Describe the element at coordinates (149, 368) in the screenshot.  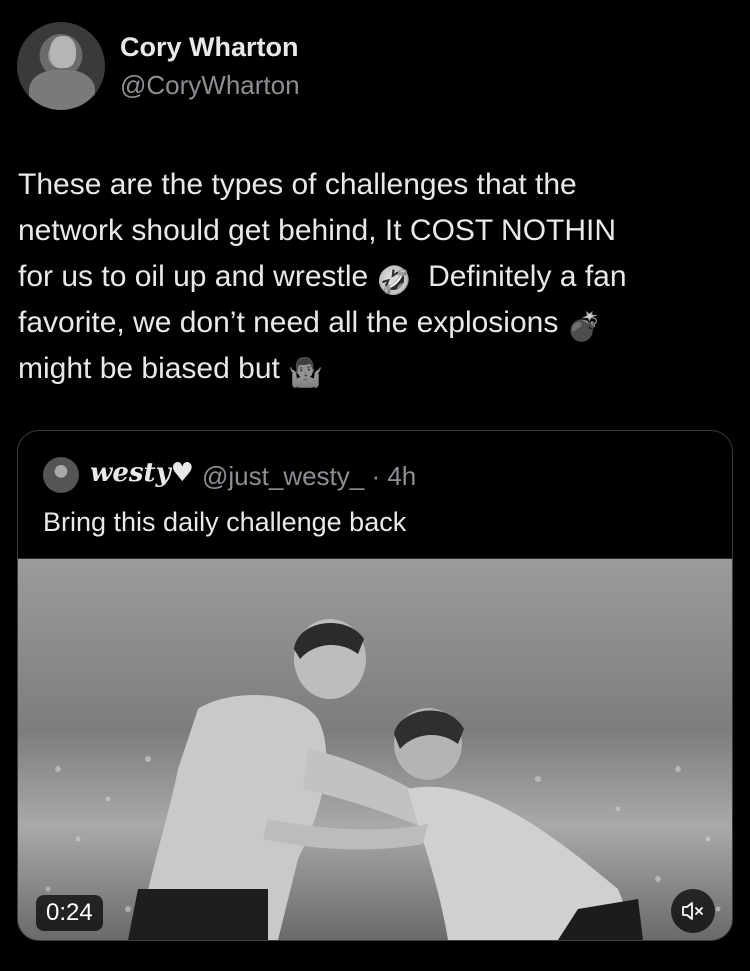
I see `tweet-line-6: might be biased but` at that location.